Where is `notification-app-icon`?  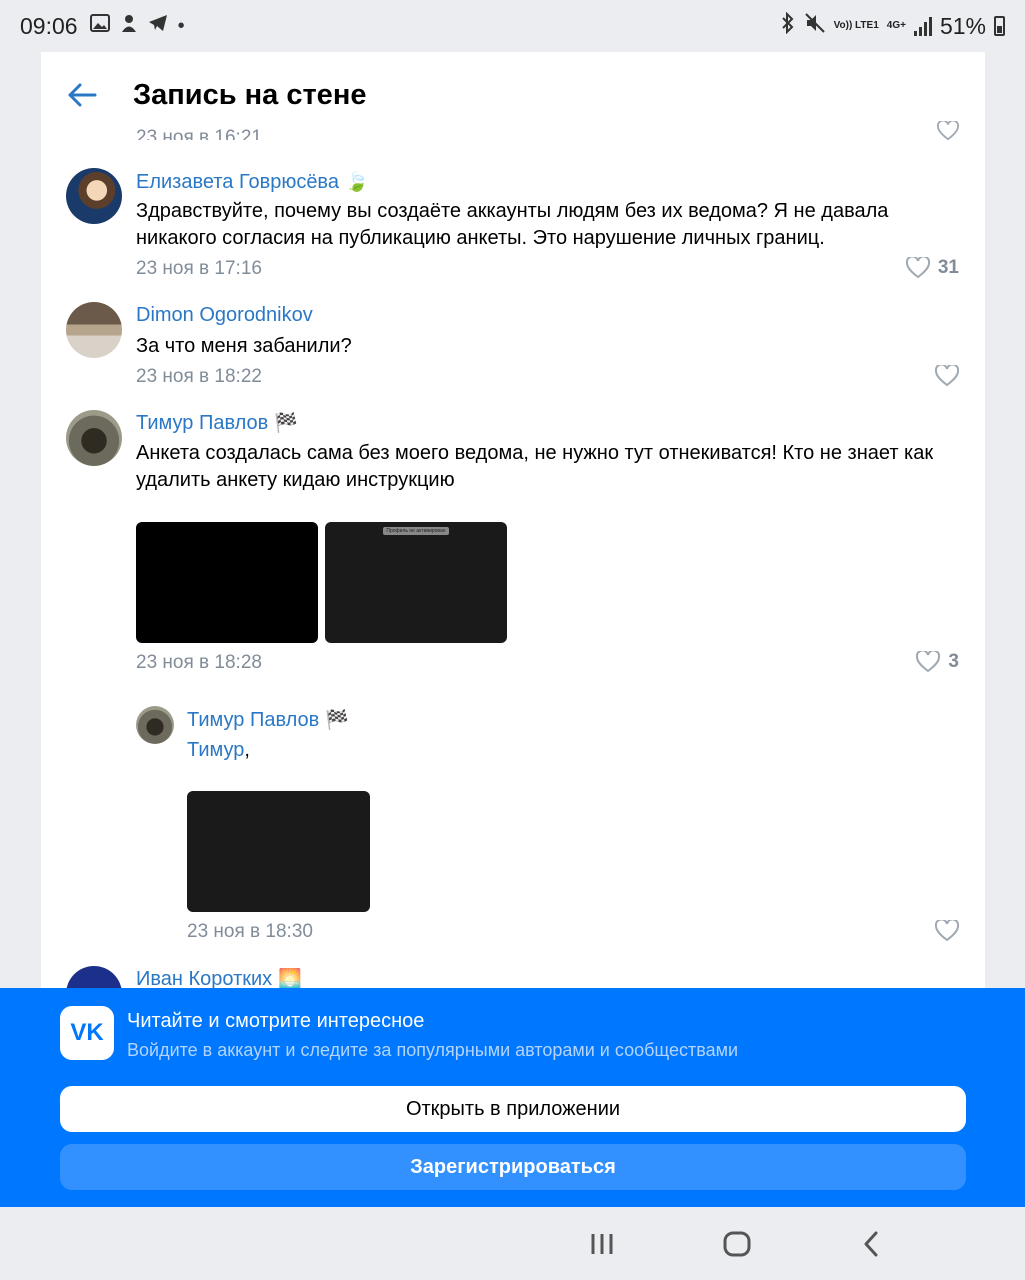 notification-app-icon is located at coordinates (129, 26).